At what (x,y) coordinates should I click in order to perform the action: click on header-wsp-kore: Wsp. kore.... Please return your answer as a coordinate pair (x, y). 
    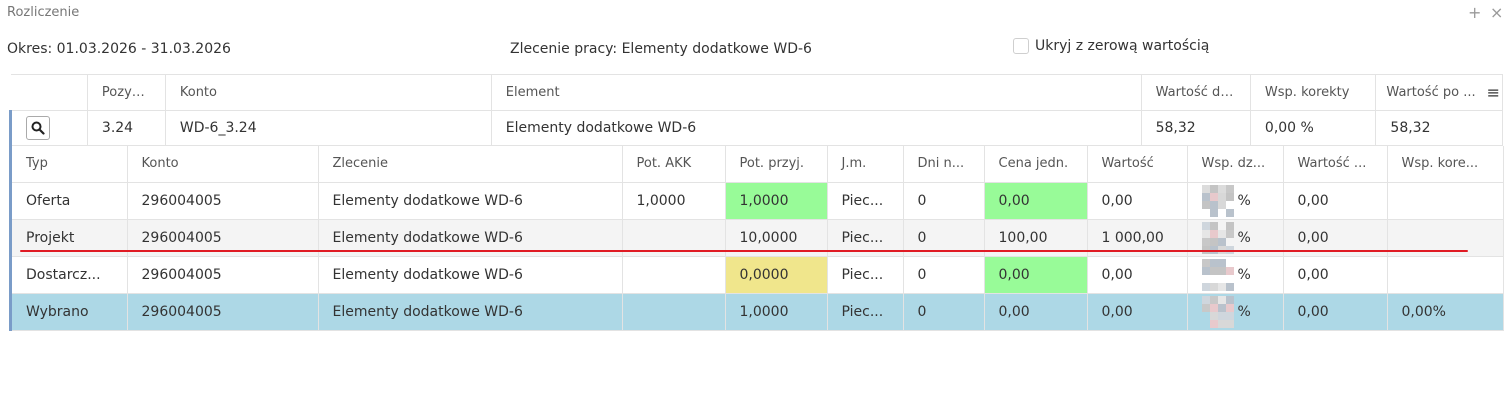
    Looking at the image, I should click on (1445, 164).